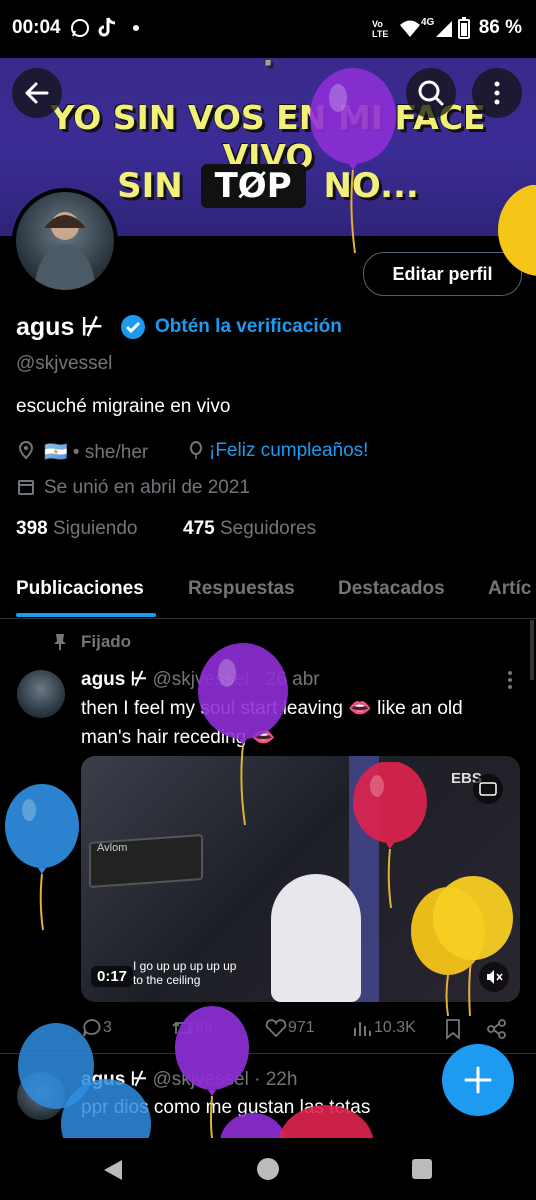 This screenshot has width=536, height=1200. I want to click on profile-avatar, so click(65, 241).